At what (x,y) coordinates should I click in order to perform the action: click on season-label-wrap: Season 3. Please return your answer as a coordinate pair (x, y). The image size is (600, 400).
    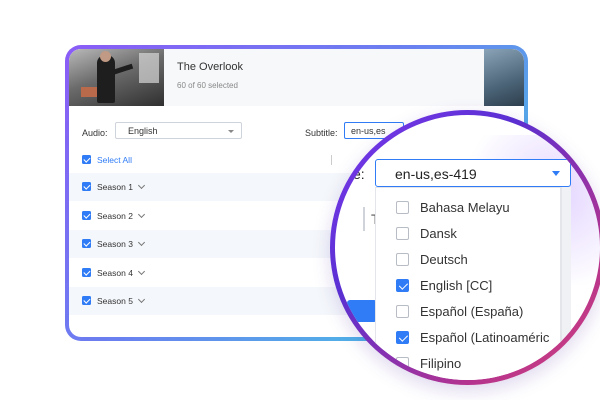
    Looking at the image, I should click on (121, 243).